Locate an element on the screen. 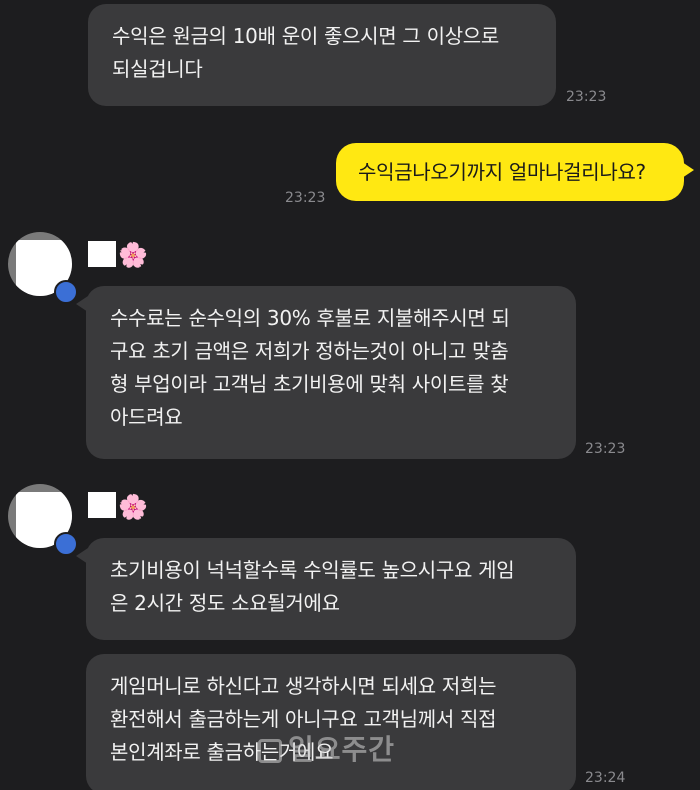  message-line: 되실겁니다 is located at coordinates (157, 69).